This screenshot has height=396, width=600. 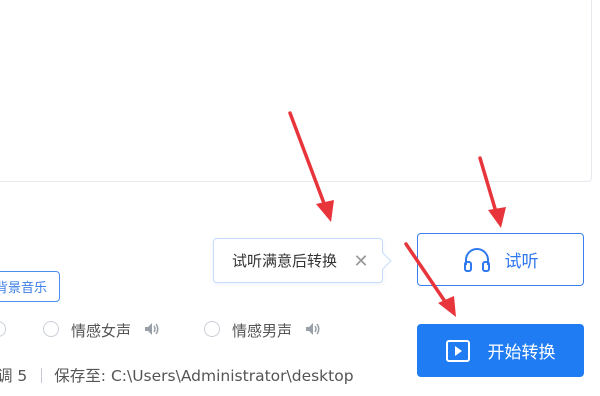 I want to click on background-music-label: 背景音乐, so click(x=23, y=288).